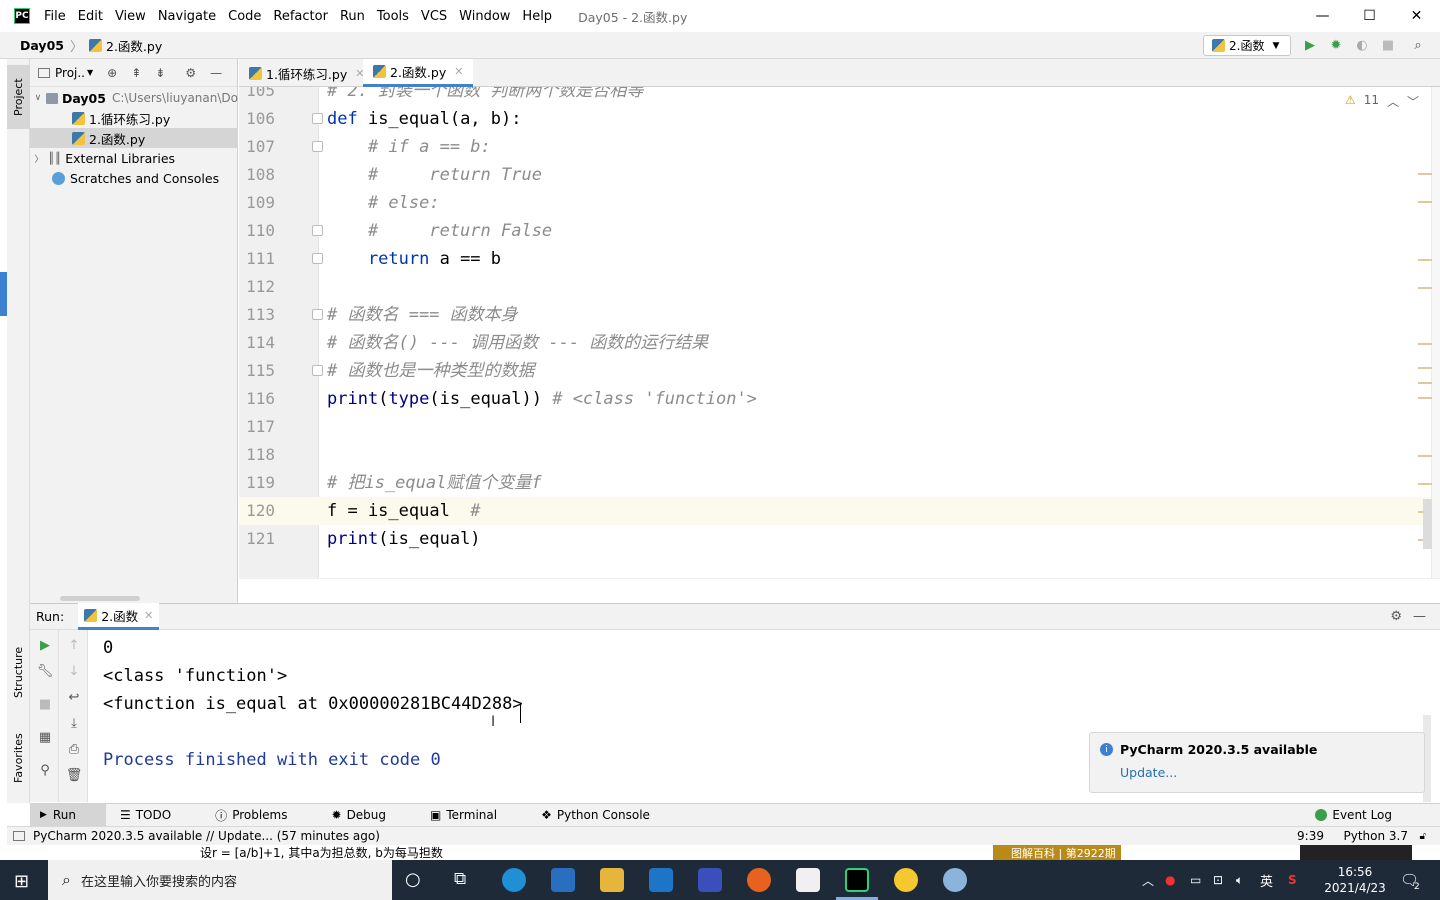 This screenshot has width=1440, height=900. What do you see at coordinates (74, 671) in the screenshot?
I see `arrow-down-icon: ↓` at bounding box center [74, 671].